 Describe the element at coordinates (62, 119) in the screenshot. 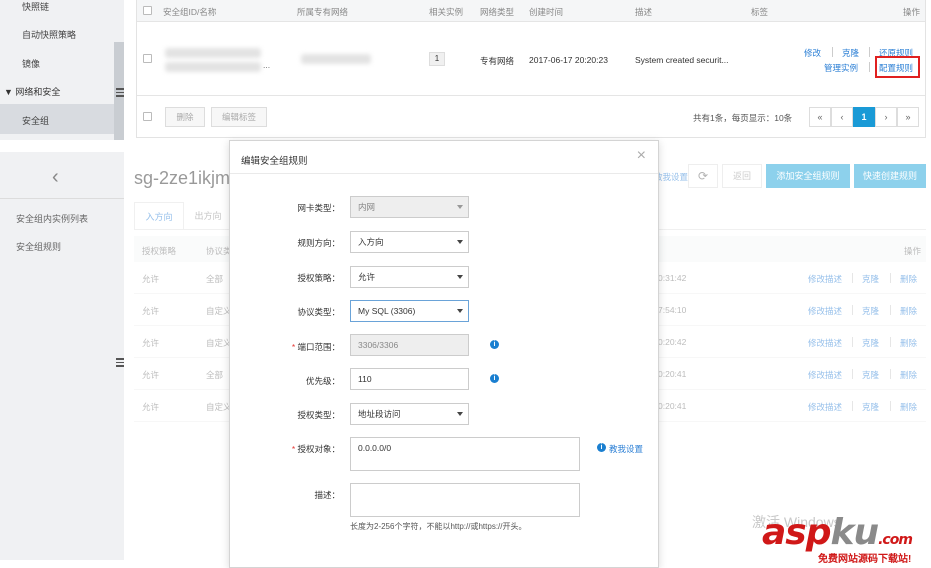

I see `sidebar-item-active-bg` at that location.